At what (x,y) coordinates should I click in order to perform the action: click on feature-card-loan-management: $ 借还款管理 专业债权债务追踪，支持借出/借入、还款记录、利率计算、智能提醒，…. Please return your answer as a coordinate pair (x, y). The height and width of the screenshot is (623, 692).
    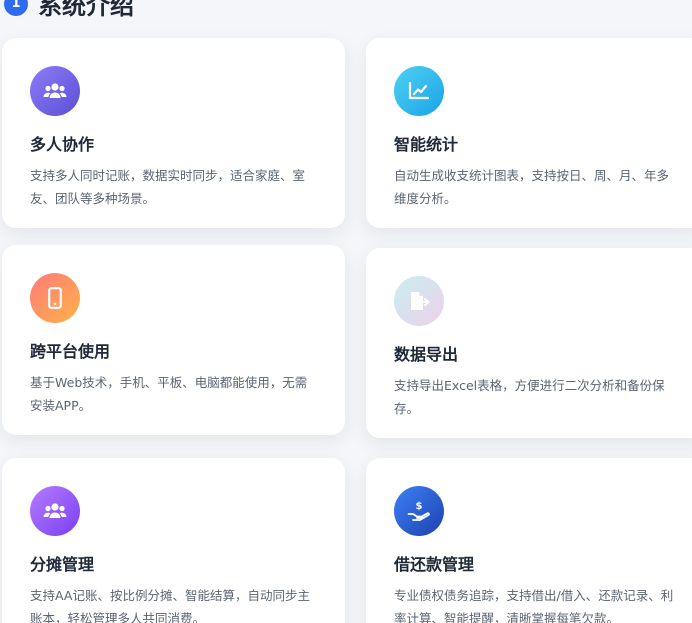
    Looking at the image, I should click on (529, 540).